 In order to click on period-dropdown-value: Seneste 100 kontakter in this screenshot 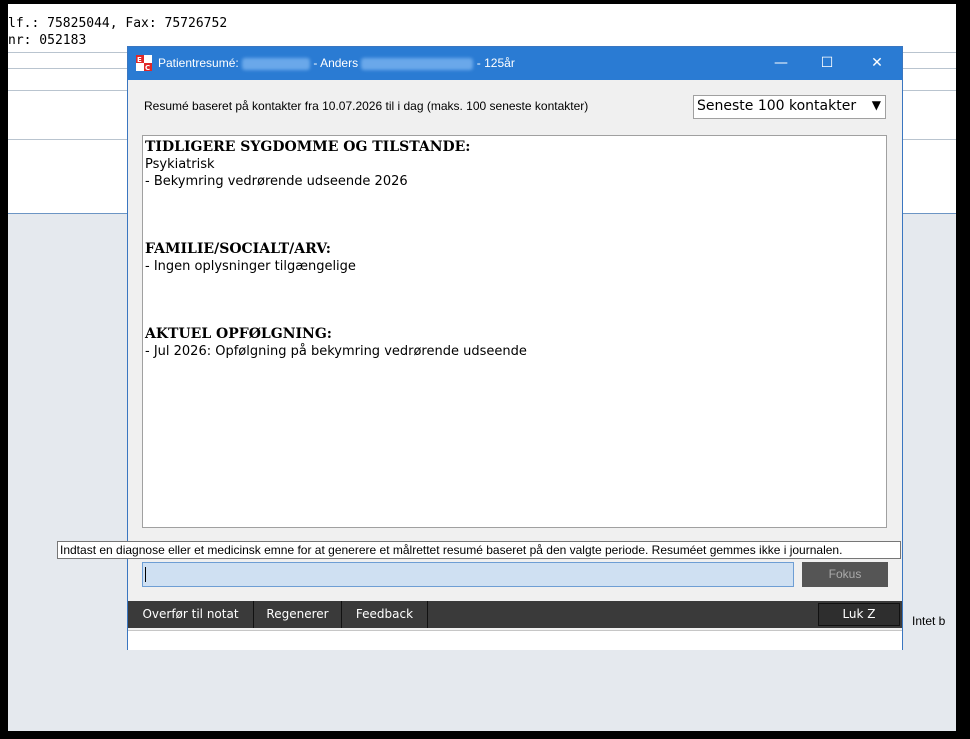, I will do `click(777, 106)`.